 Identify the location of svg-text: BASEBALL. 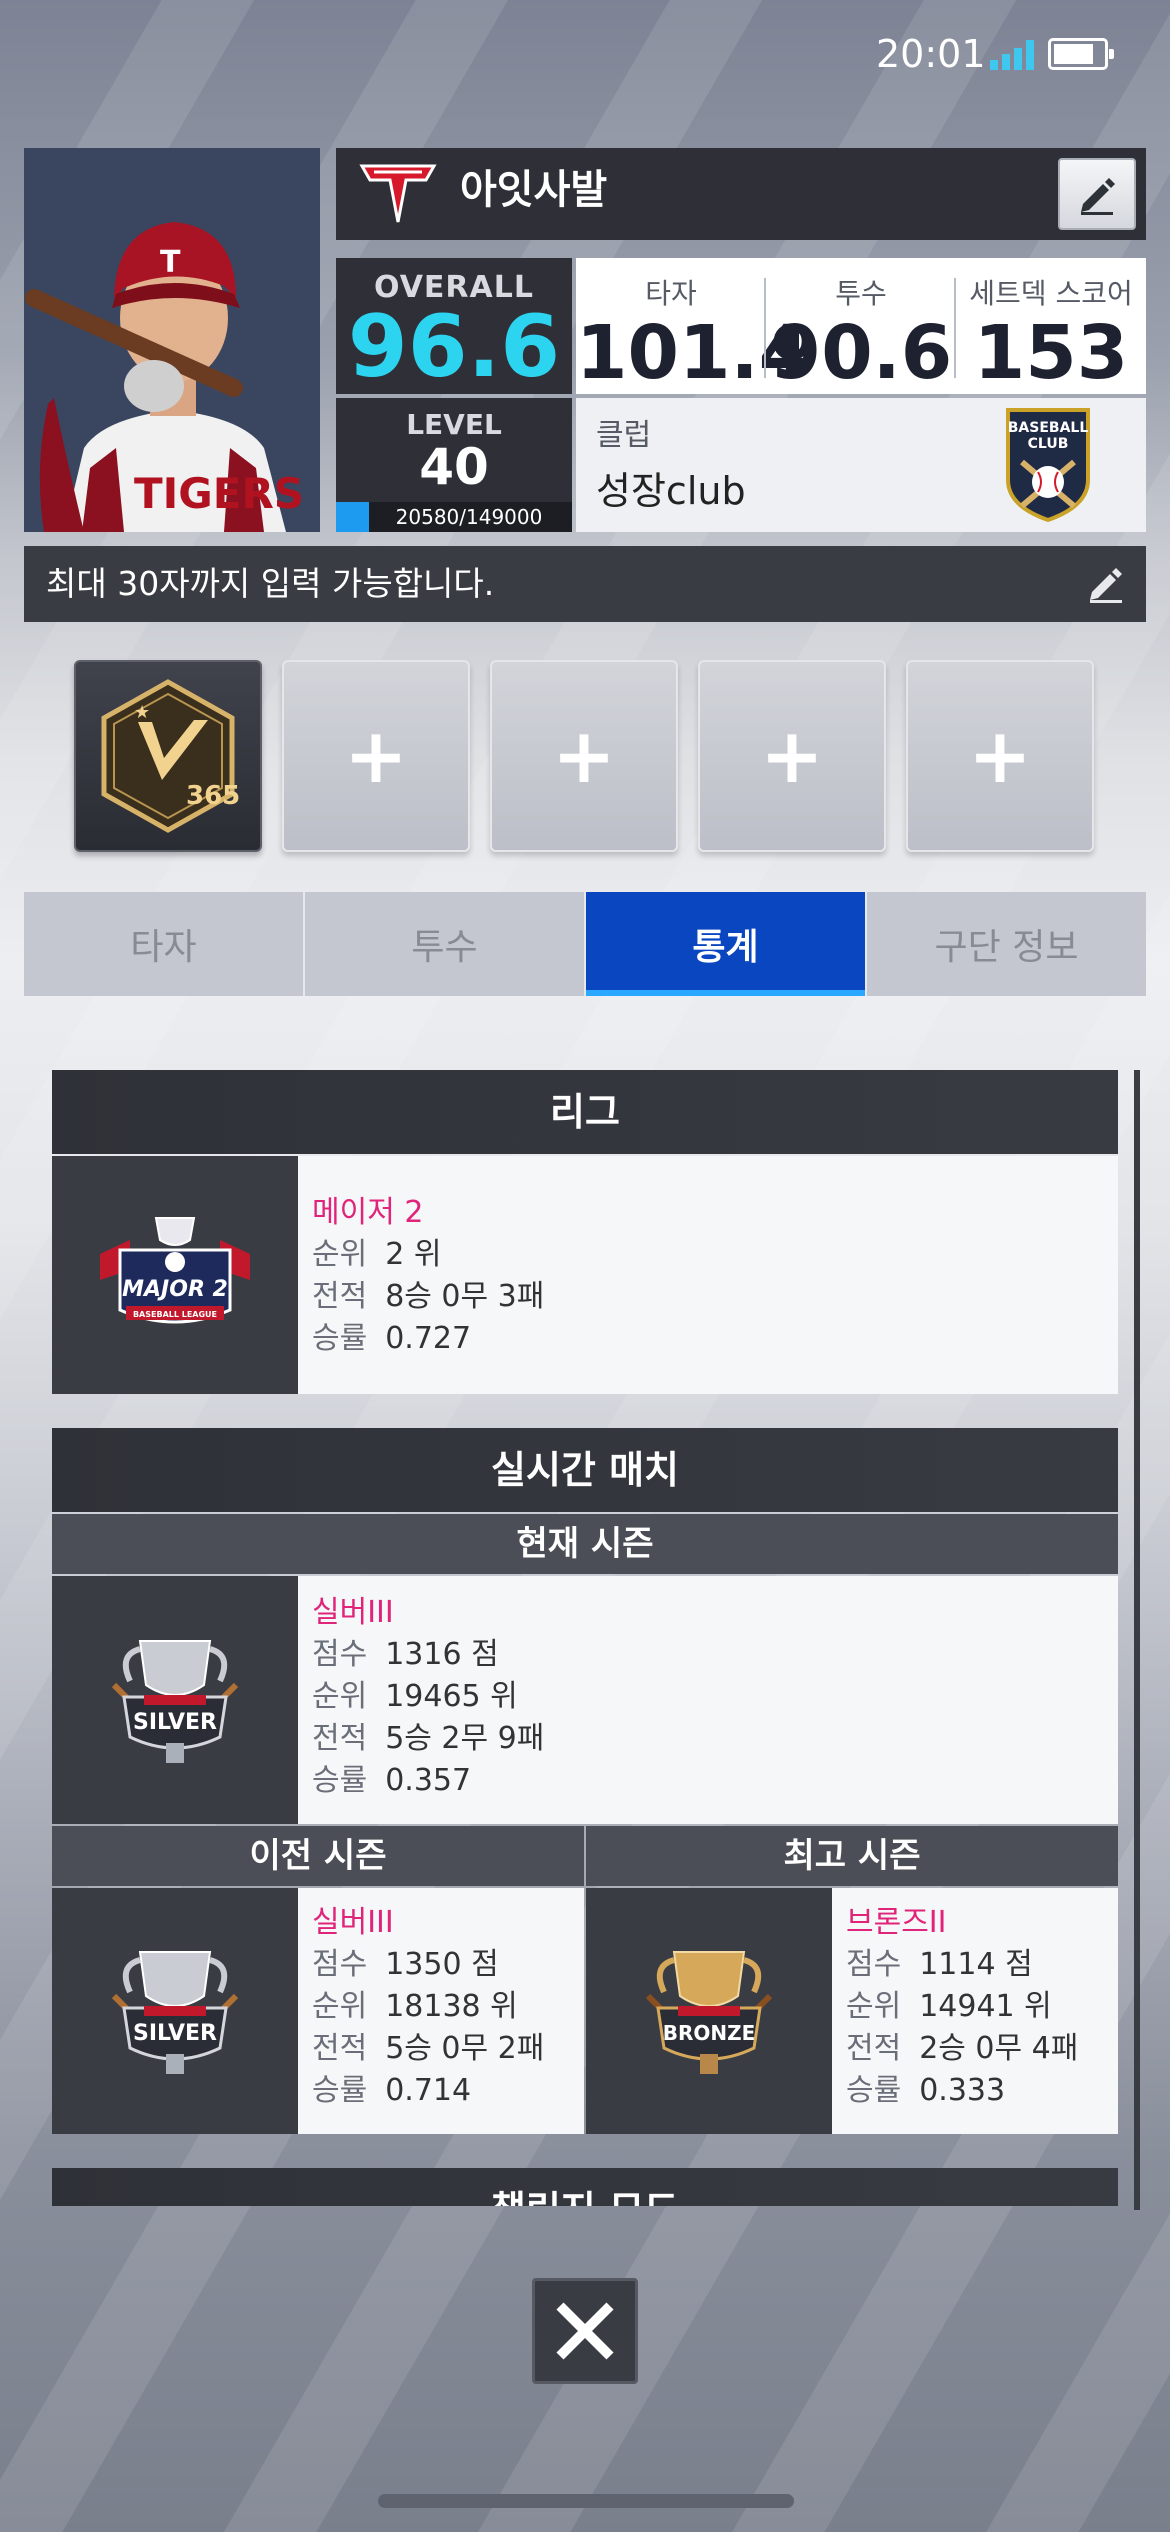
(1048, 428).